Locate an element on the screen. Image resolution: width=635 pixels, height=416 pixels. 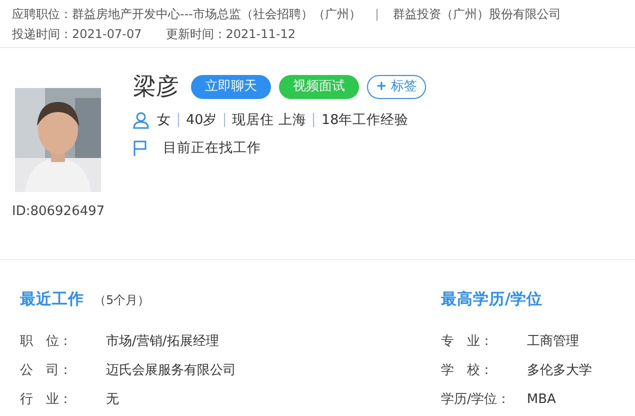
candidate-name: 梁彦 is located at coordinates (156, 87).